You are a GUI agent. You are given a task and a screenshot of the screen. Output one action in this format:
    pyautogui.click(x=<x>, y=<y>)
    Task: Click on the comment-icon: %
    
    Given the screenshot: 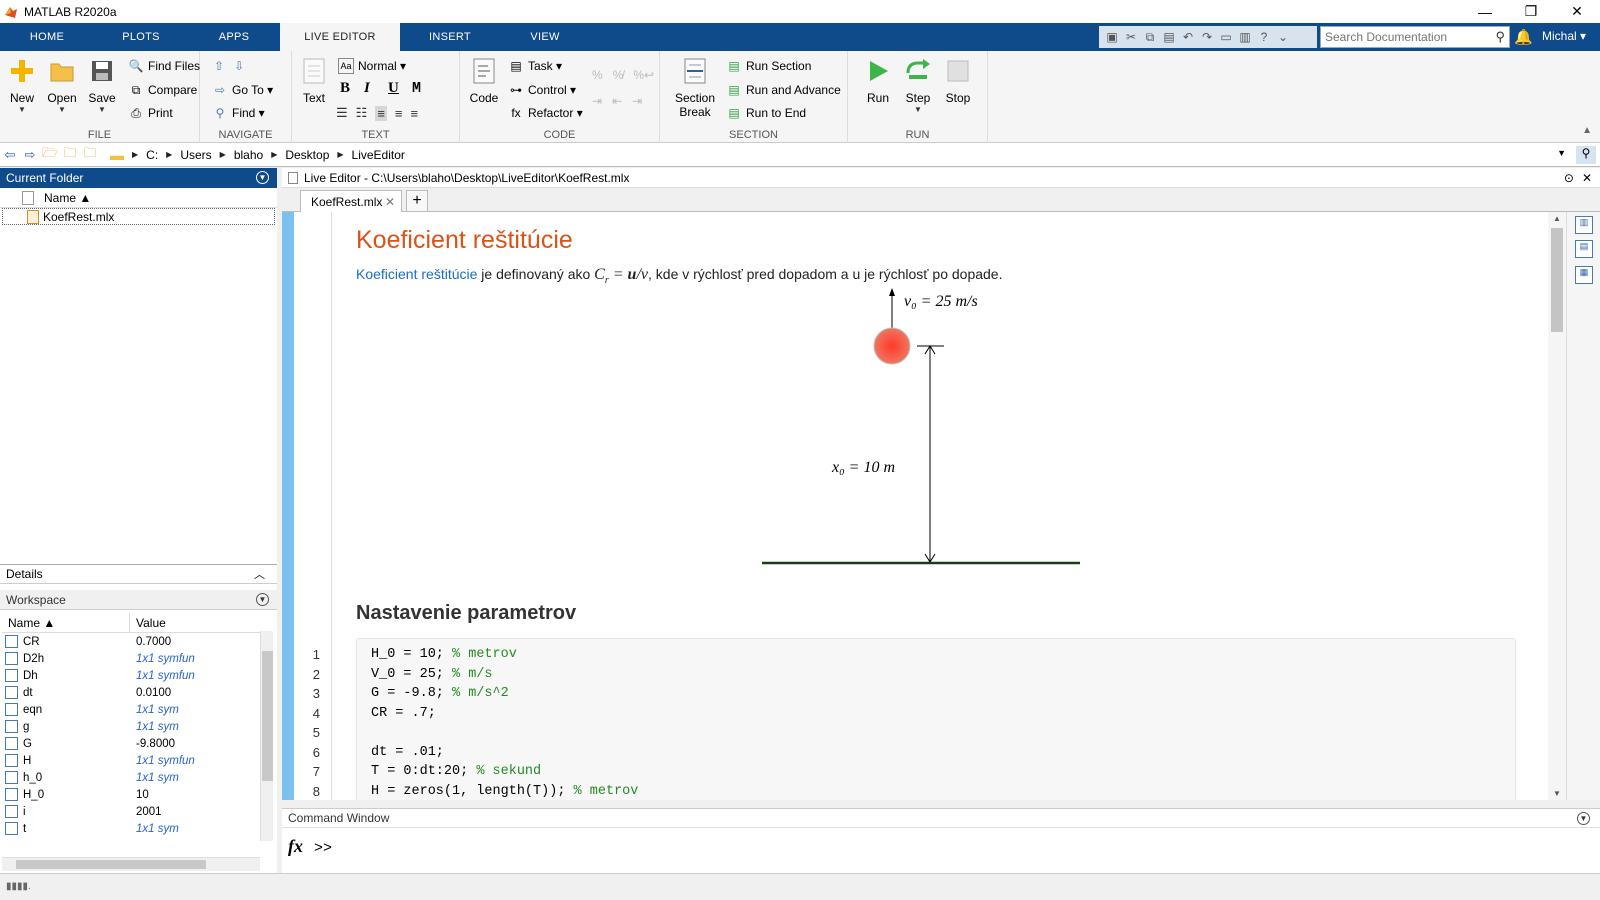 What is the action you would take?
    pyautogui.click(x=597, y=75)
    